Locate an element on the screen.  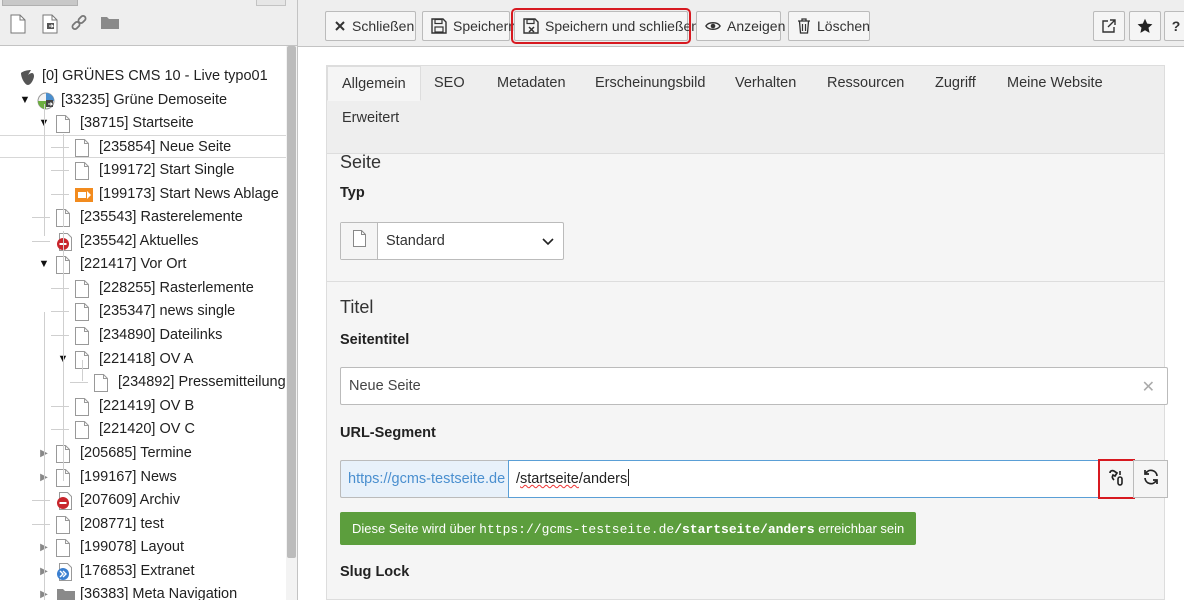
page-tree-toolbar is located at coordinates (148, 23).